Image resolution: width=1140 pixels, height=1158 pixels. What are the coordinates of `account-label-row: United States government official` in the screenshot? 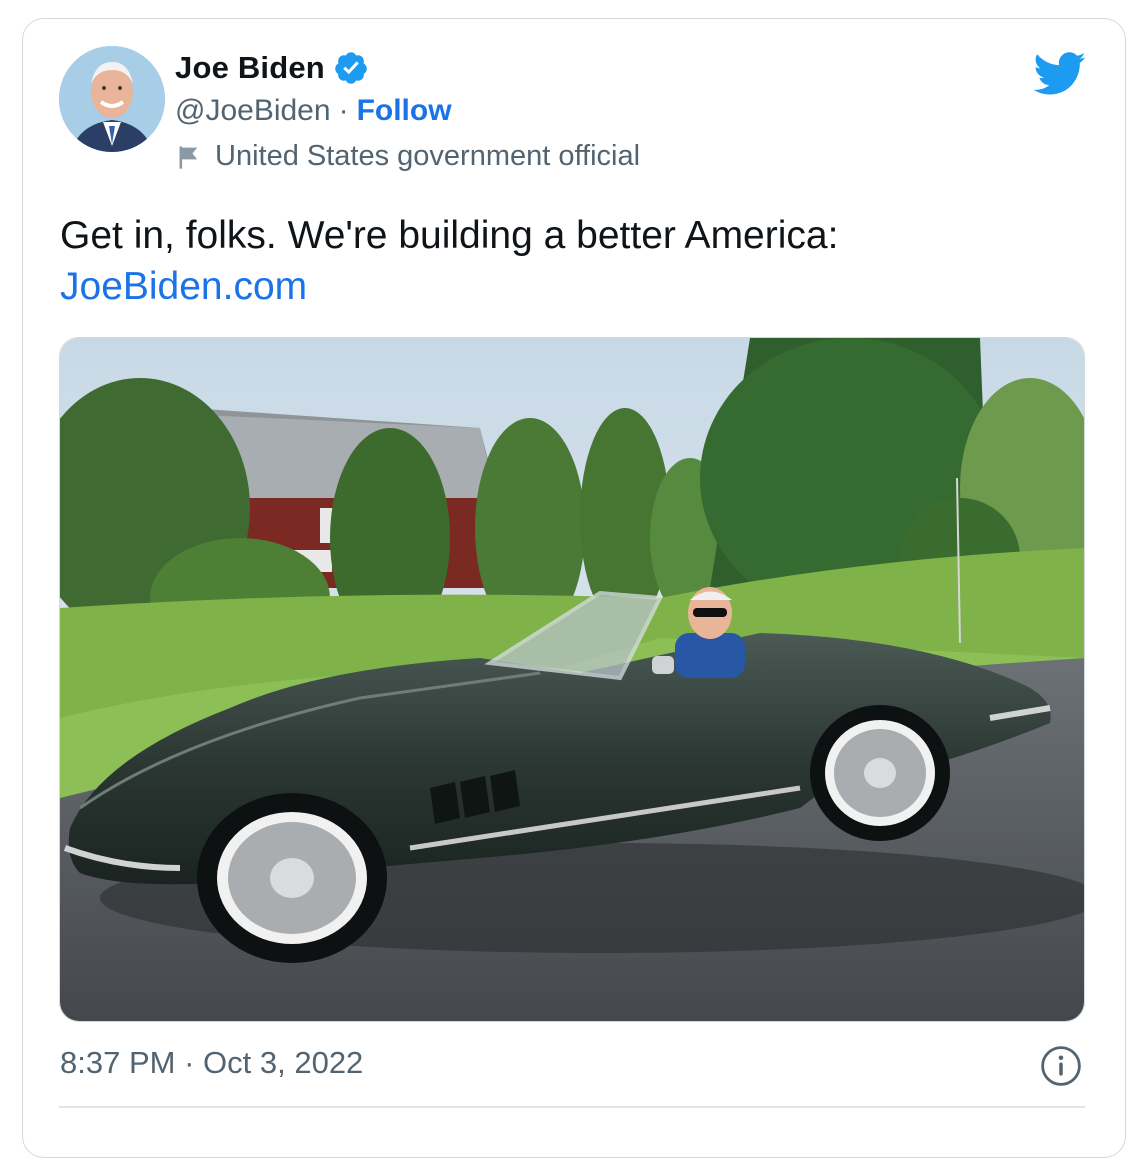 It's located at (407, 156).